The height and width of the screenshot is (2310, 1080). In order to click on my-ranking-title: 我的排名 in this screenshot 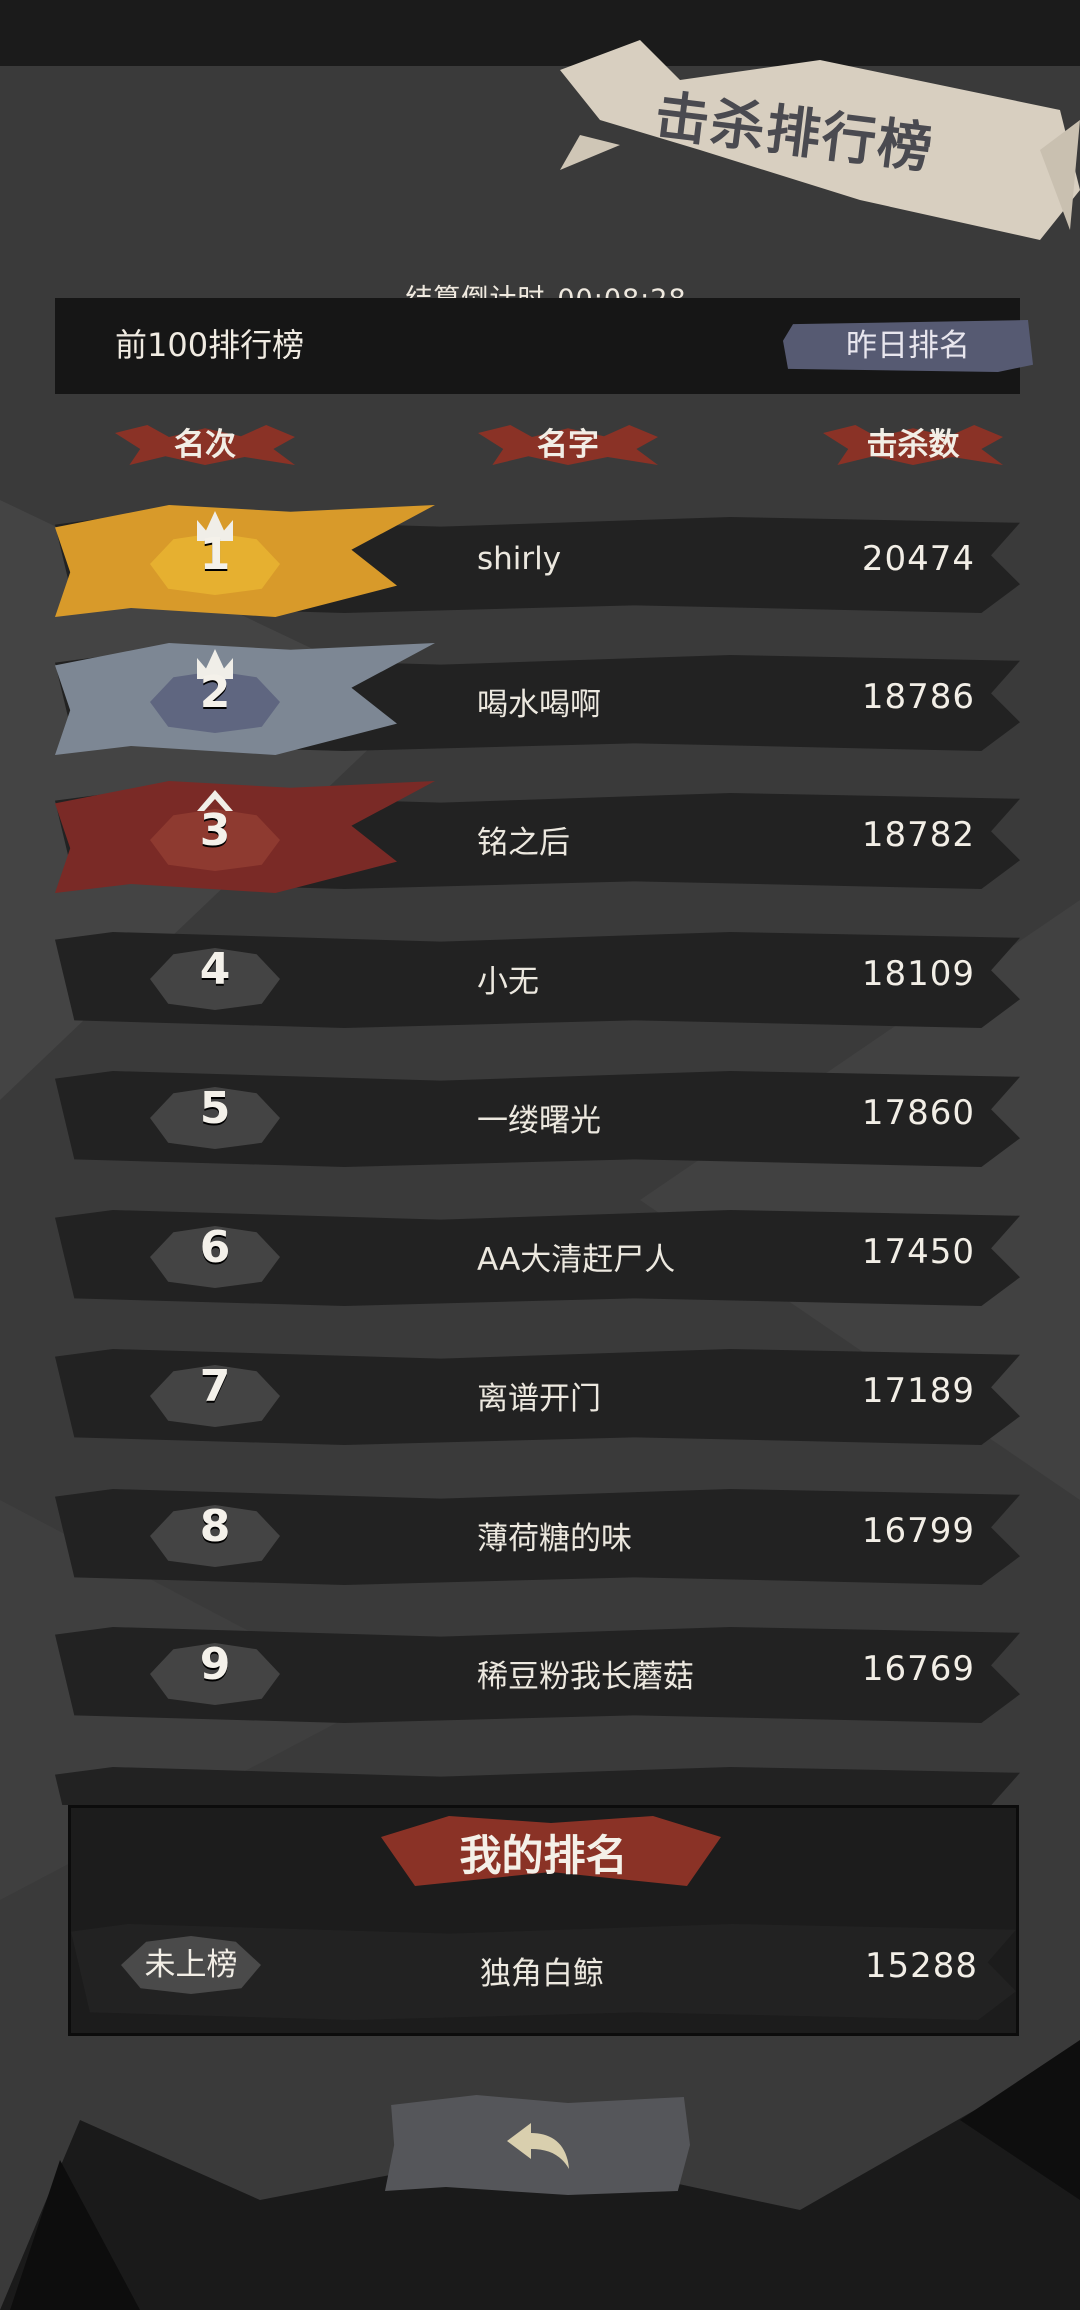, I will do `click(543, 1855)`.